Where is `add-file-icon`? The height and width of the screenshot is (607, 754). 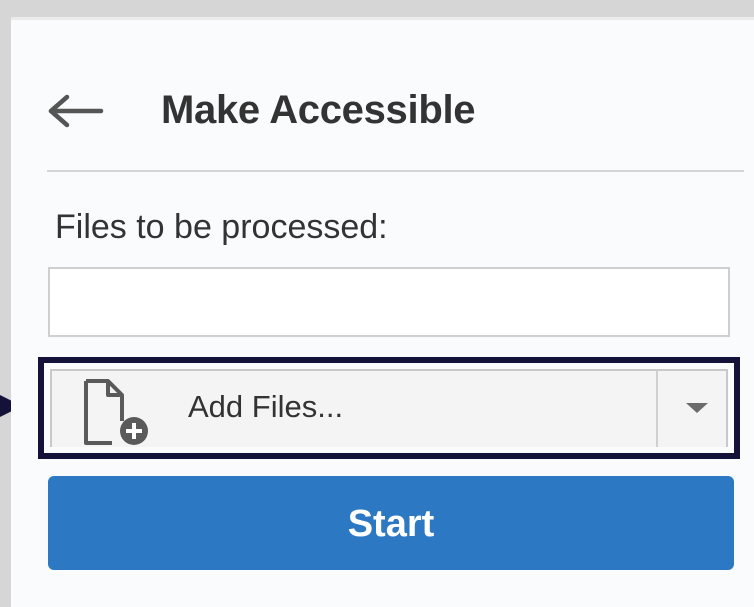 add-file-icon is located at coordinates (116, 412).